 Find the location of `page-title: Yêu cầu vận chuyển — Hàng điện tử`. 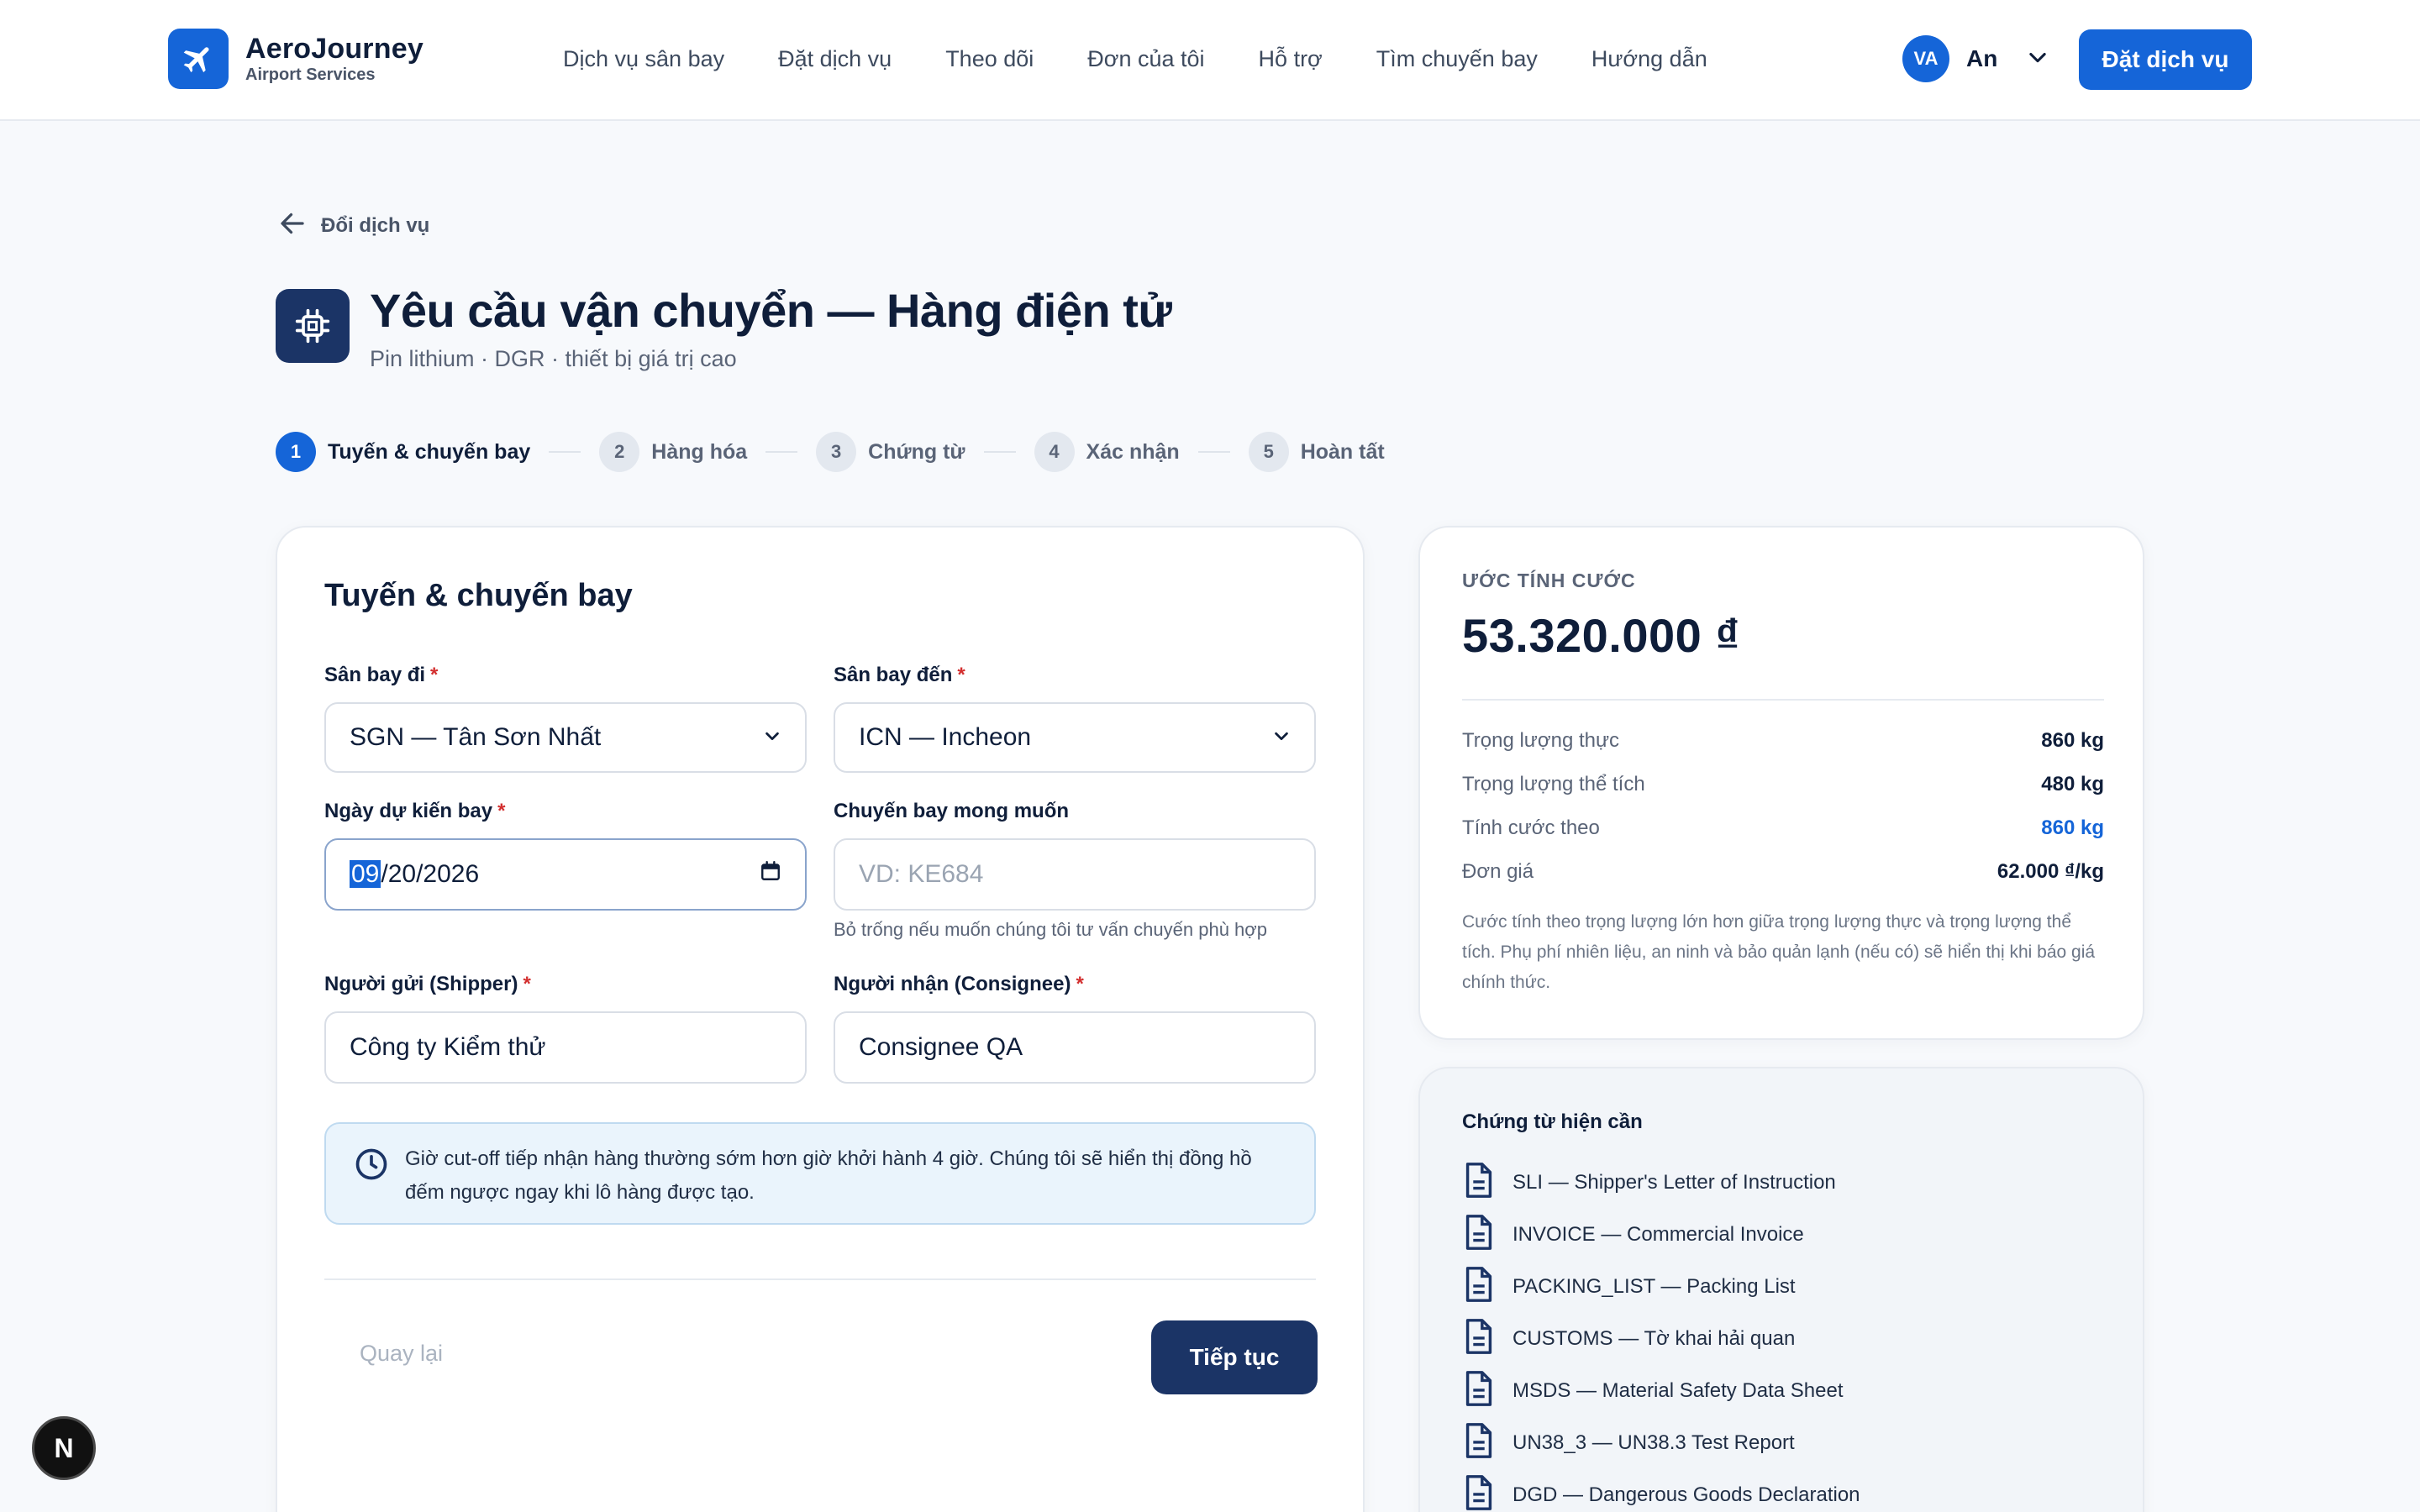

page-title: Yêu cầu vận chuyển — Hàng điện tử is located at coordinates (771, 310).